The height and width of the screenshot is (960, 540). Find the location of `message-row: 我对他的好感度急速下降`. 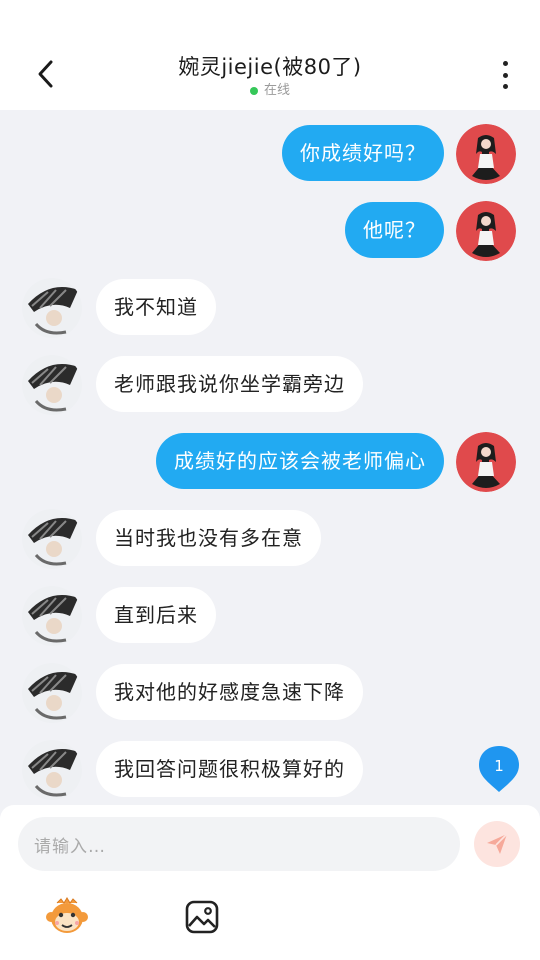

message-row: 我对他的好感度急速下降 is located at coordinates (270, 694).